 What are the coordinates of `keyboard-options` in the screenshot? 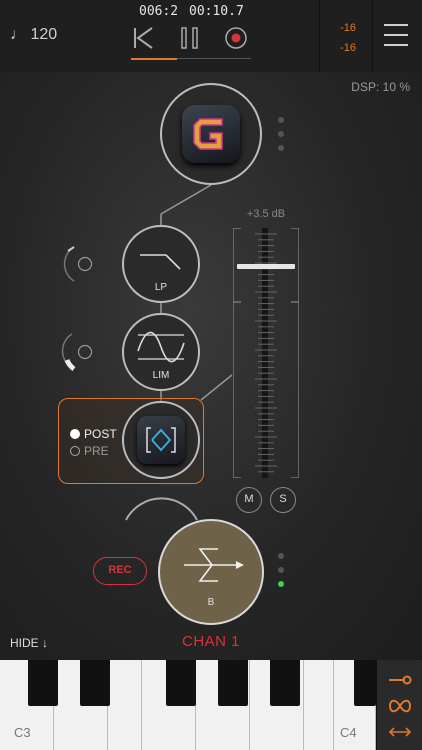 It's located at (399, 705).